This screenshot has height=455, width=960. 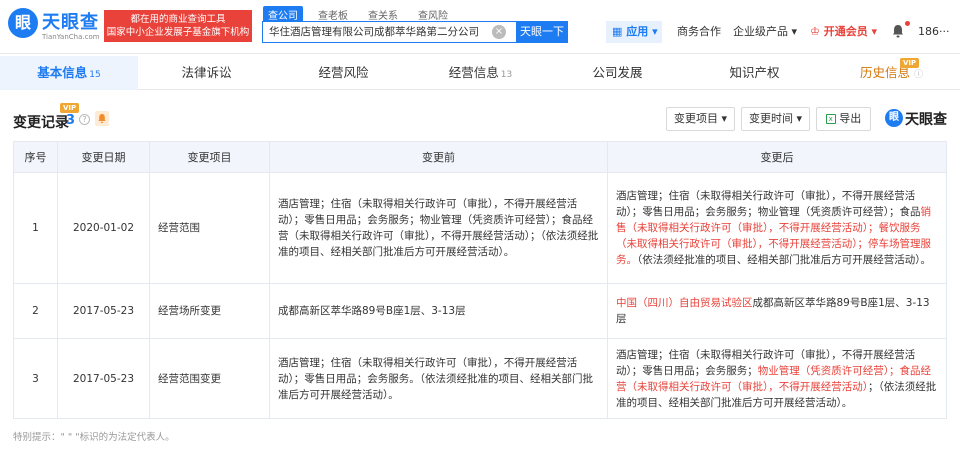 What do you see at coordinates (830, 119) in the screenshot?
I see `excel-icon: x` at bounding box center [830, 119].